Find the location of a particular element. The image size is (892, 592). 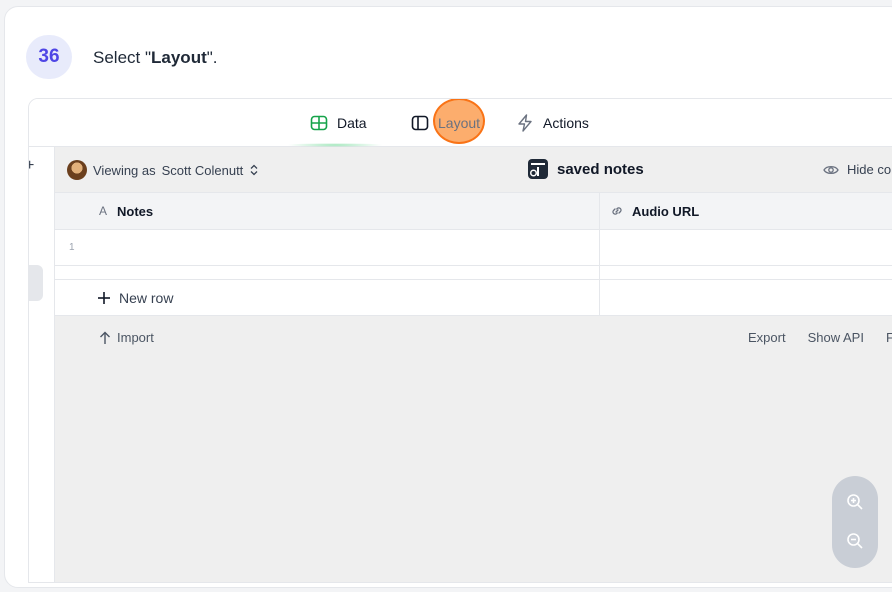

tab-layout-label: Layout is located at coordinates (459, 123).